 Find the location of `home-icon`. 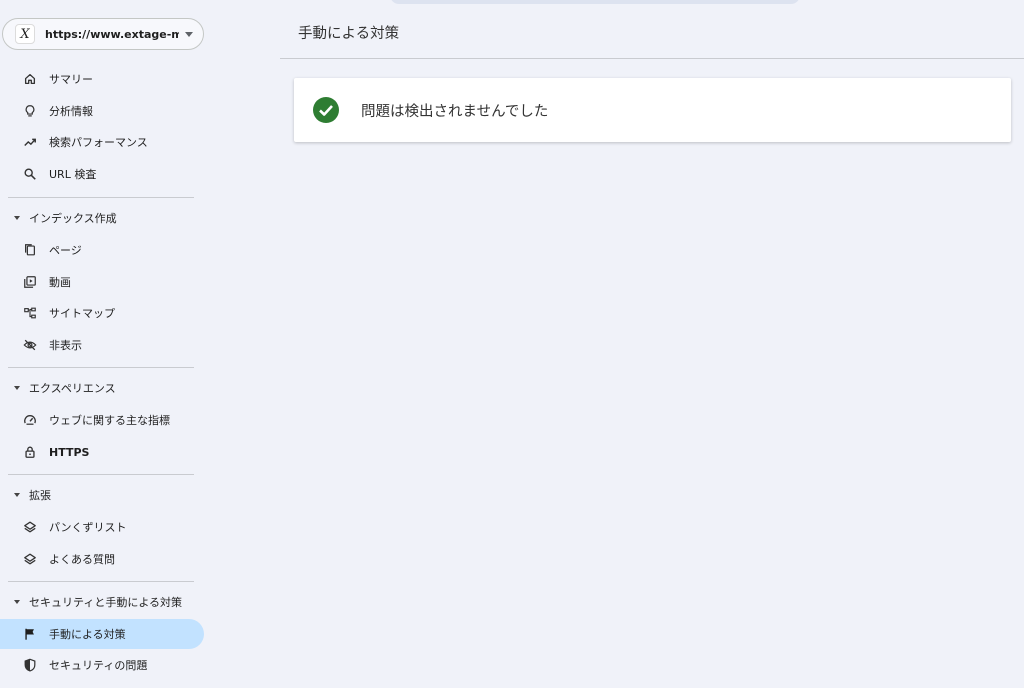

home-icon is located at coordinates (30, 79).